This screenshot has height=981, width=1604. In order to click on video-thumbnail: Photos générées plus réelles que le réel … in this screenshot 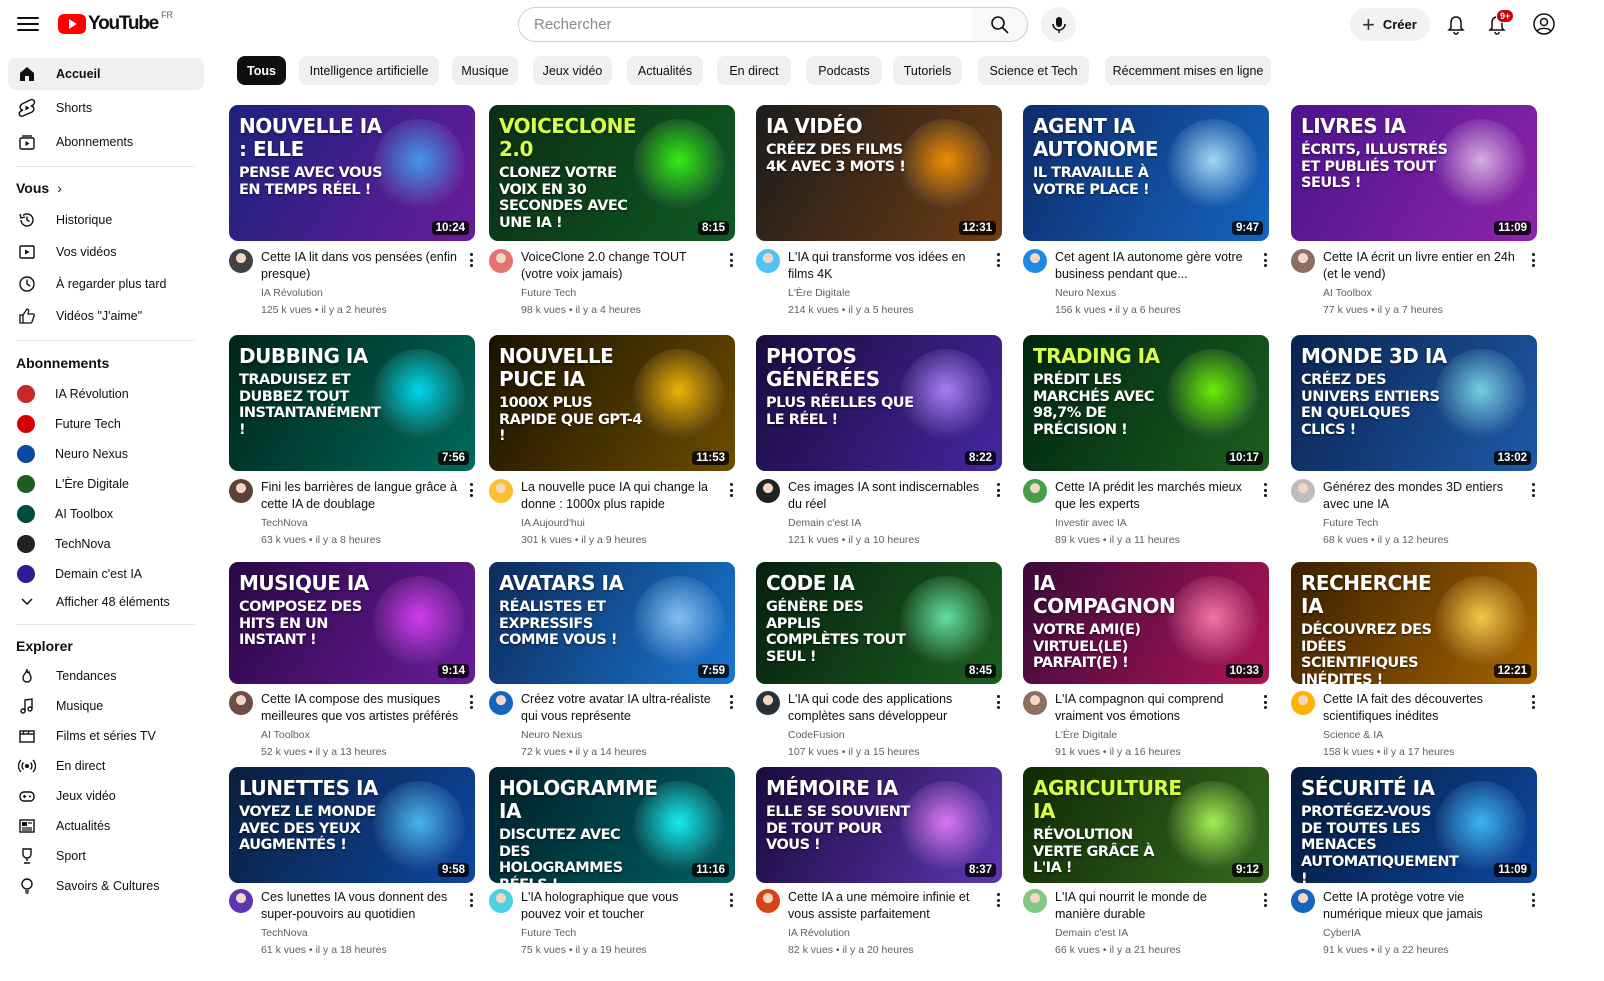, I will do `click(879, 403)`.